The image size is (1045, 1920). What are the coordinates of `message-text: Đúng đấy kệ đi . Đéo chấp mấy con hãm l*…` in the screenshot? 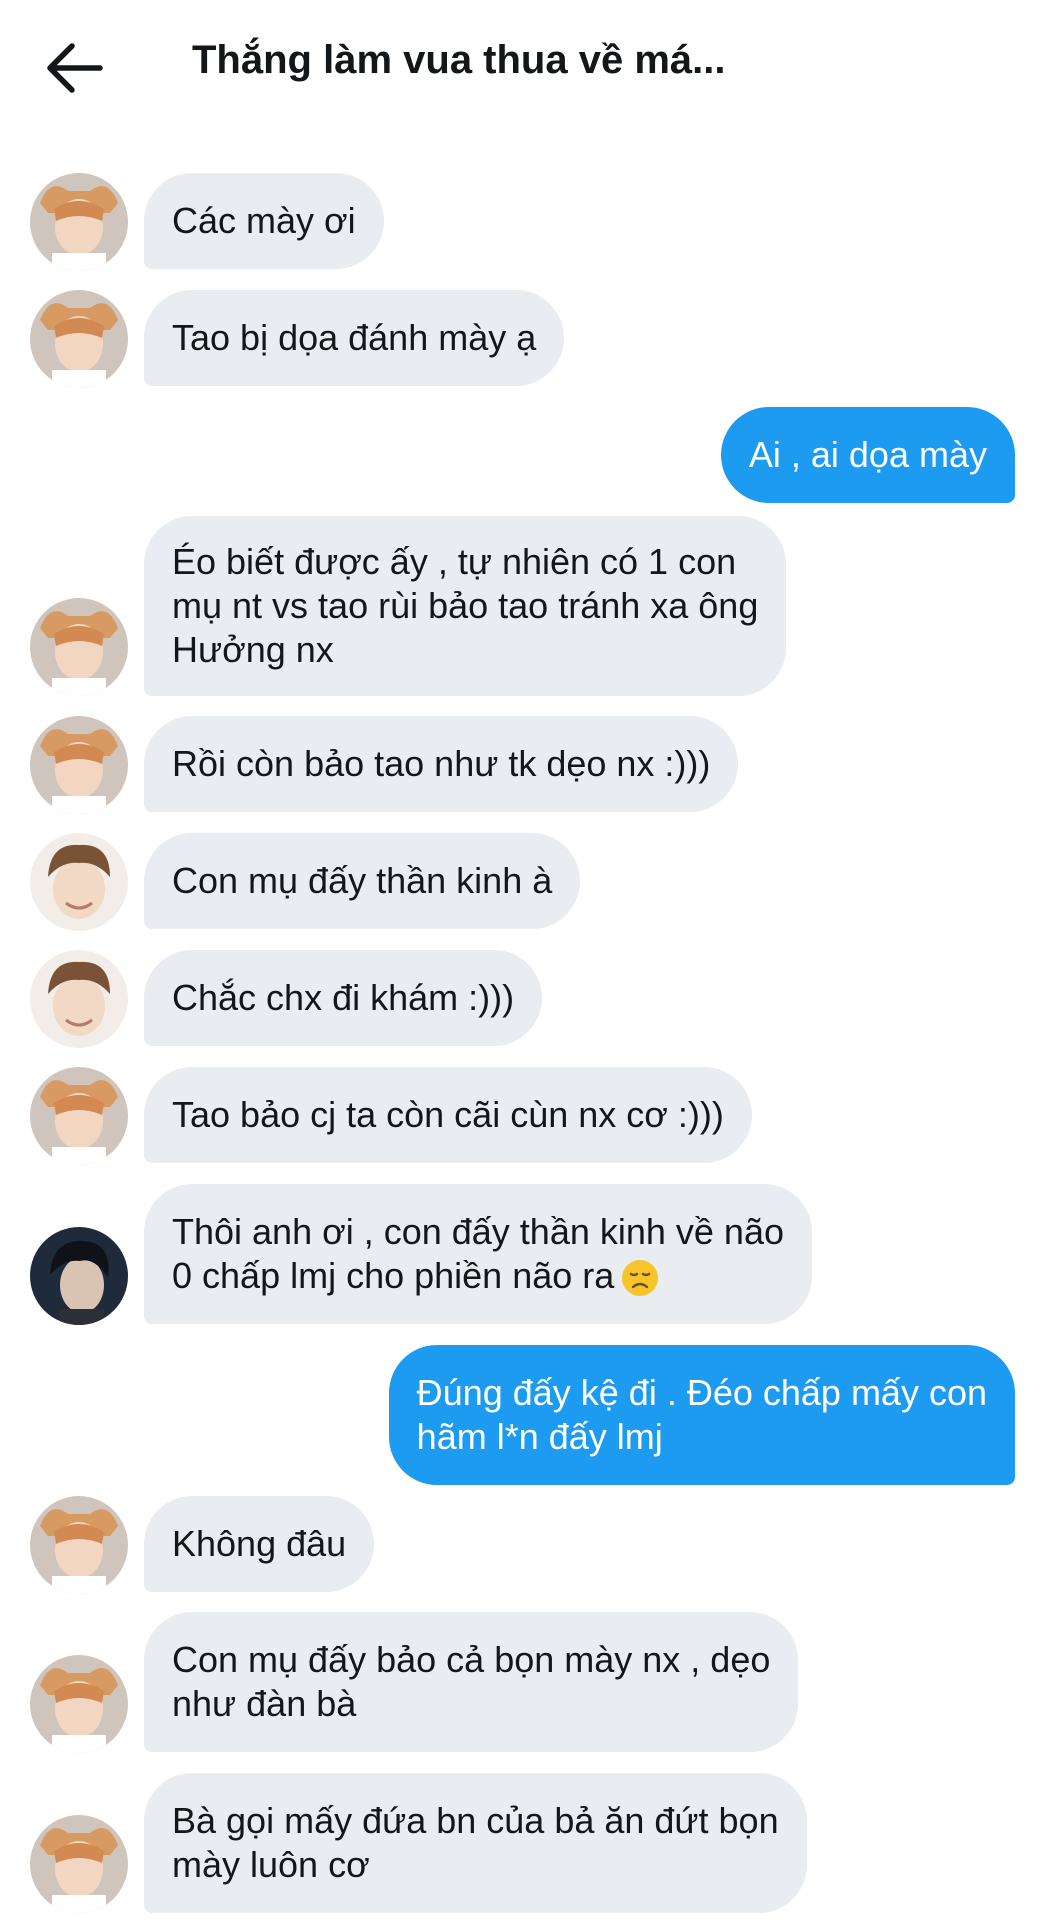 It's located at (701, 1414).